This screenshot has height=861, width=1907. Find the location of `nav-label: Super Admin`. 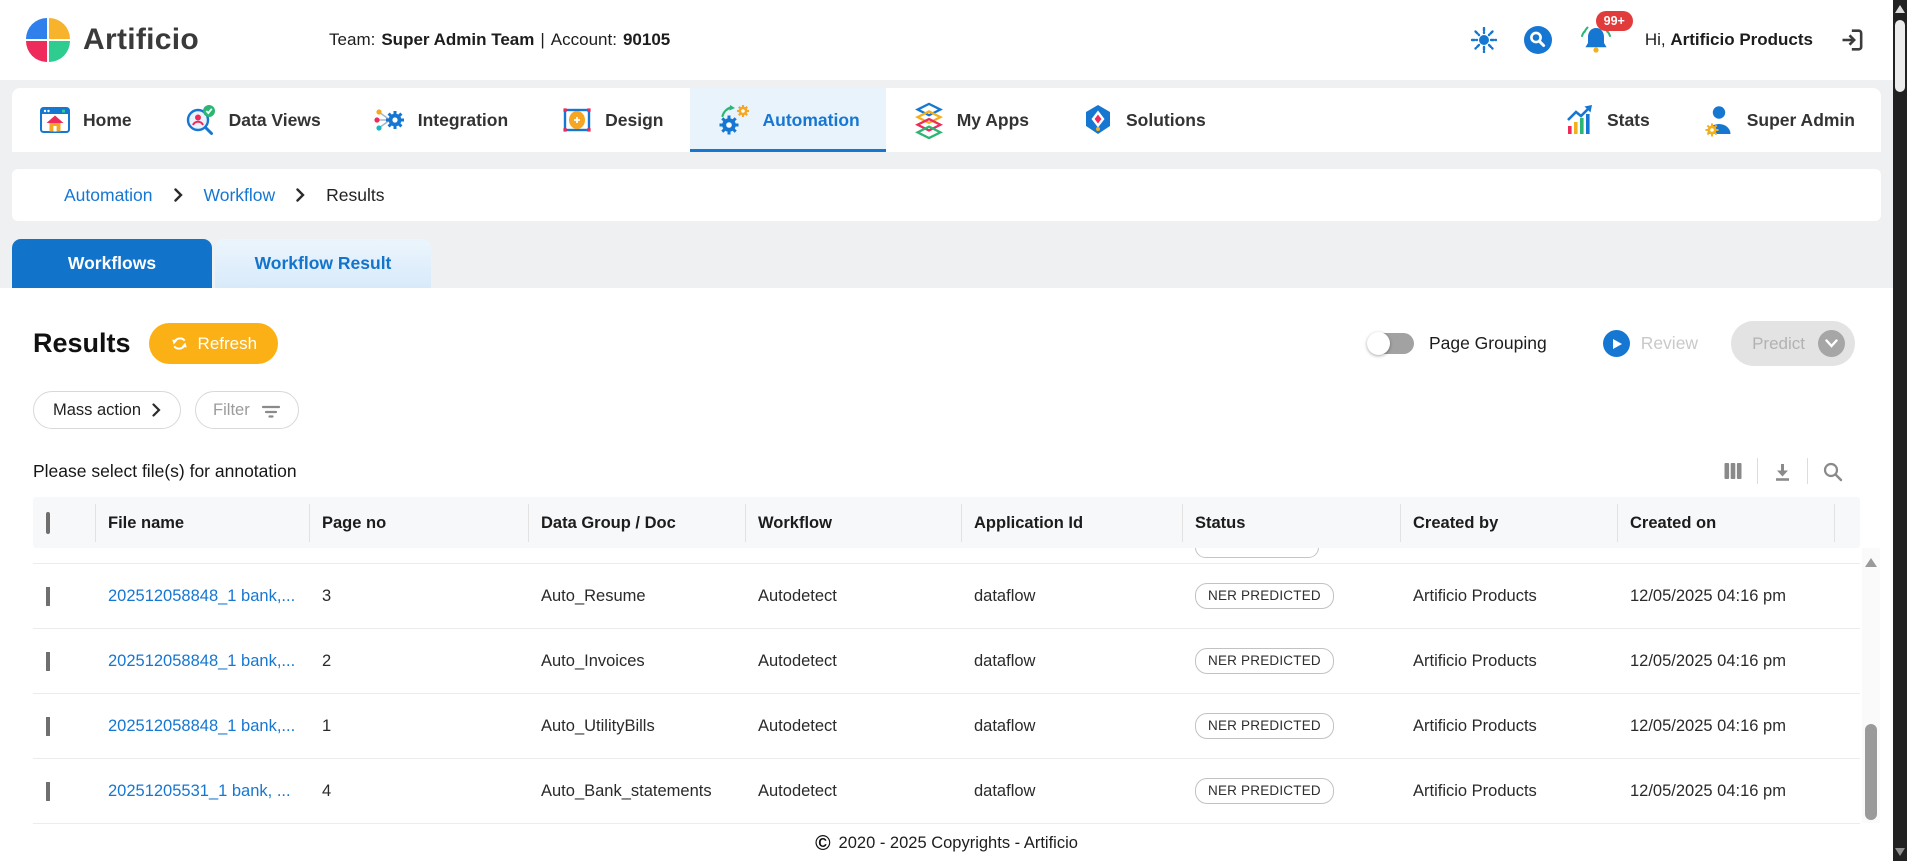

nav-label: Super Admin is located at coordinates (1800, 119).